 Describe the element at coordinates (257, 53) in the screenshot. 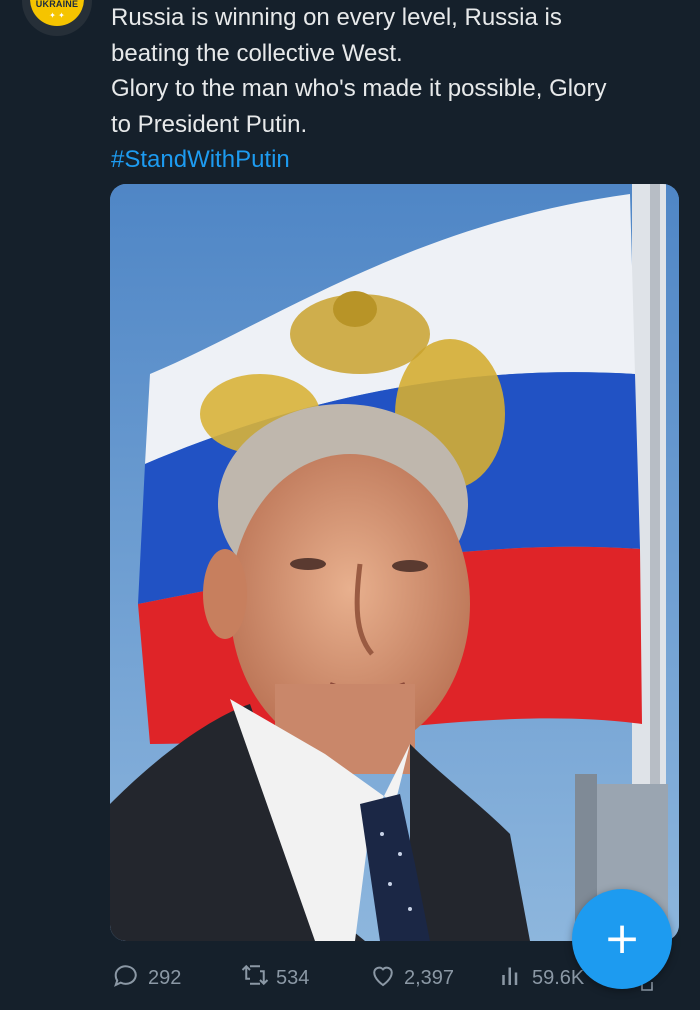

I see `tweet-line: beating the collective West.` at that location.